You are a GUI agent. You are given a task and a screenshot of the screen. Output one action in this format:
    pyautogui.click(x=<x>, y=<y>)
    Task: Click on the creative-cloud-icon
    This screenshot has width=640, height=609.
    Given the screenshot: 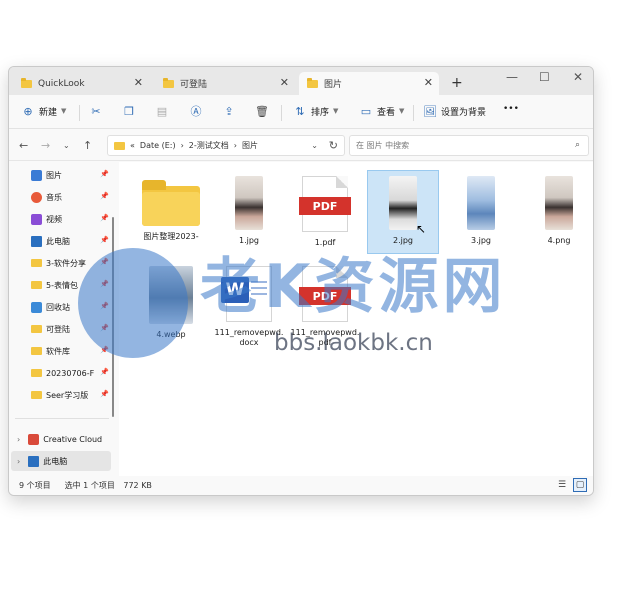 What is the action you would take?
    pyautogui.click(x=34, y=439)
    